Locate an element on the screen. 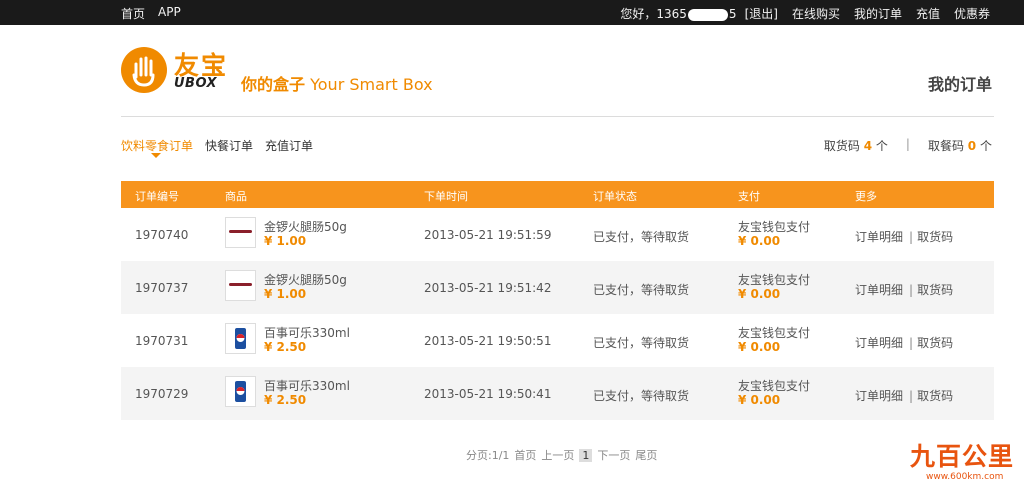 The width and height of the screenshot is (1024, 489). pagination: 分页:1/1 首页 上一页 1 下一页 尾页 is located at coordinates (561, 455).